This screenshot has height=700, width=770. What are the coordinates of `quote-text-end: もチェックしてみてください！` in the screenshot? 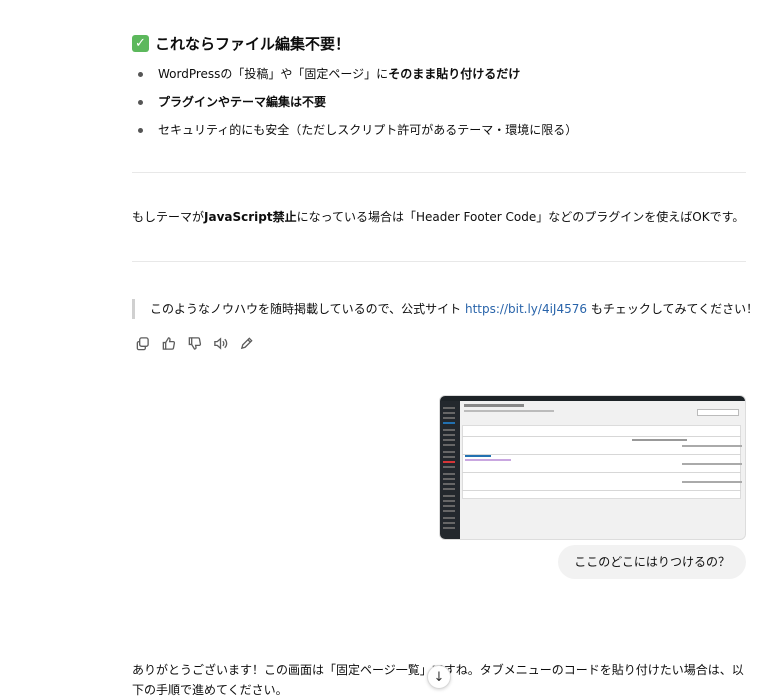 It's located at (673, 309).